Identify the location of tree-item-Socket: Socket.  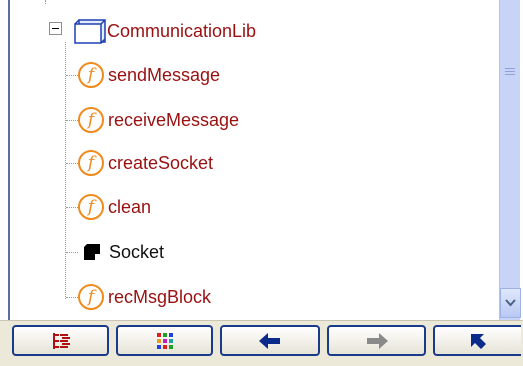
(121, 252).